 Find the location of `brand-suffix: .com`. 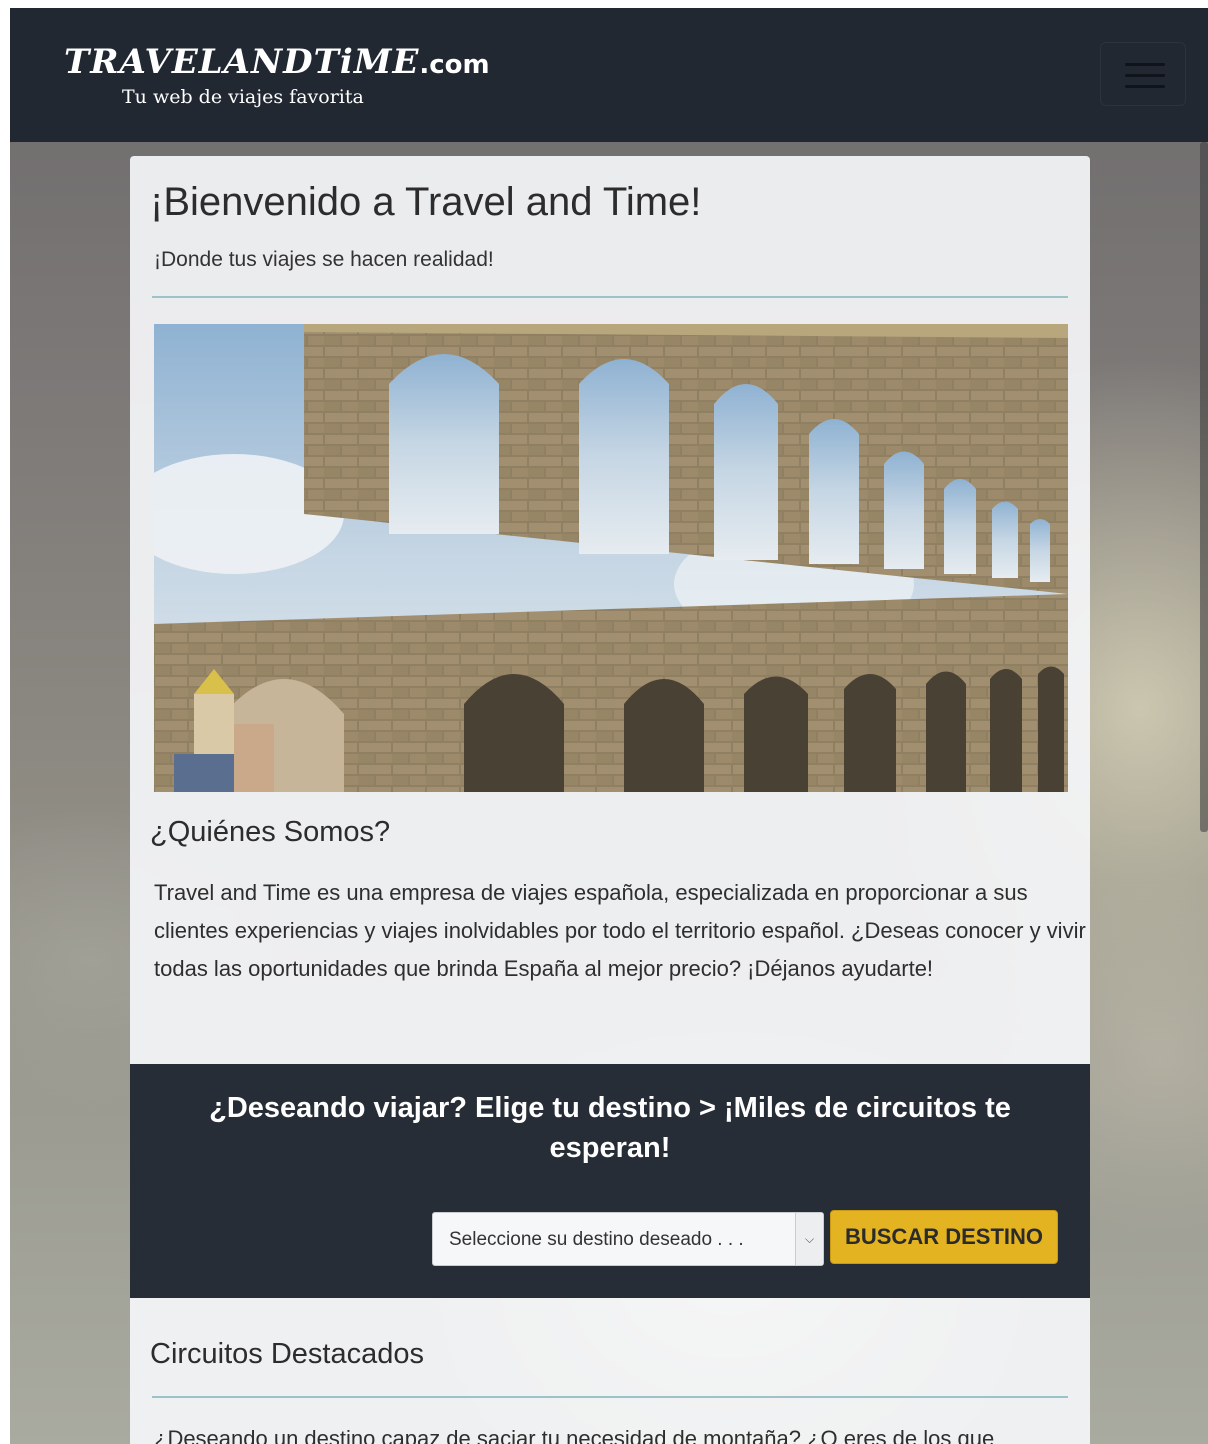

brand-suffix: .com is located at coordinates (454, 65).